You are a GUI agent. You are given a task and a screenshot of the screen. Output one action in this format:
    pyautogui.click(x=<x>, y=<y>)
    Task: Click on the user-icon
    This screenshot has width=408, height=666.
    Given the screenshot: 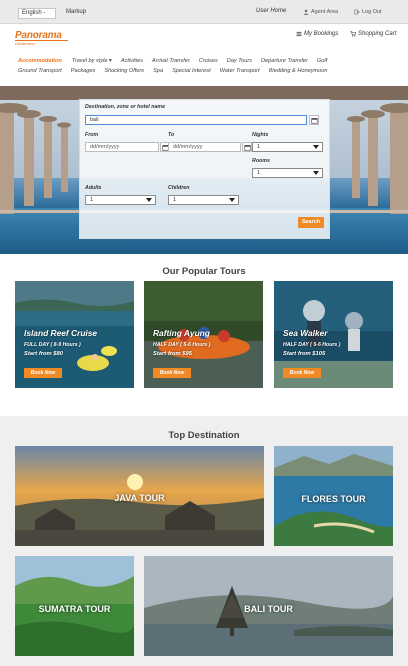 What is the action you would take?
    pyautogui.click(x=306, y=12)
    